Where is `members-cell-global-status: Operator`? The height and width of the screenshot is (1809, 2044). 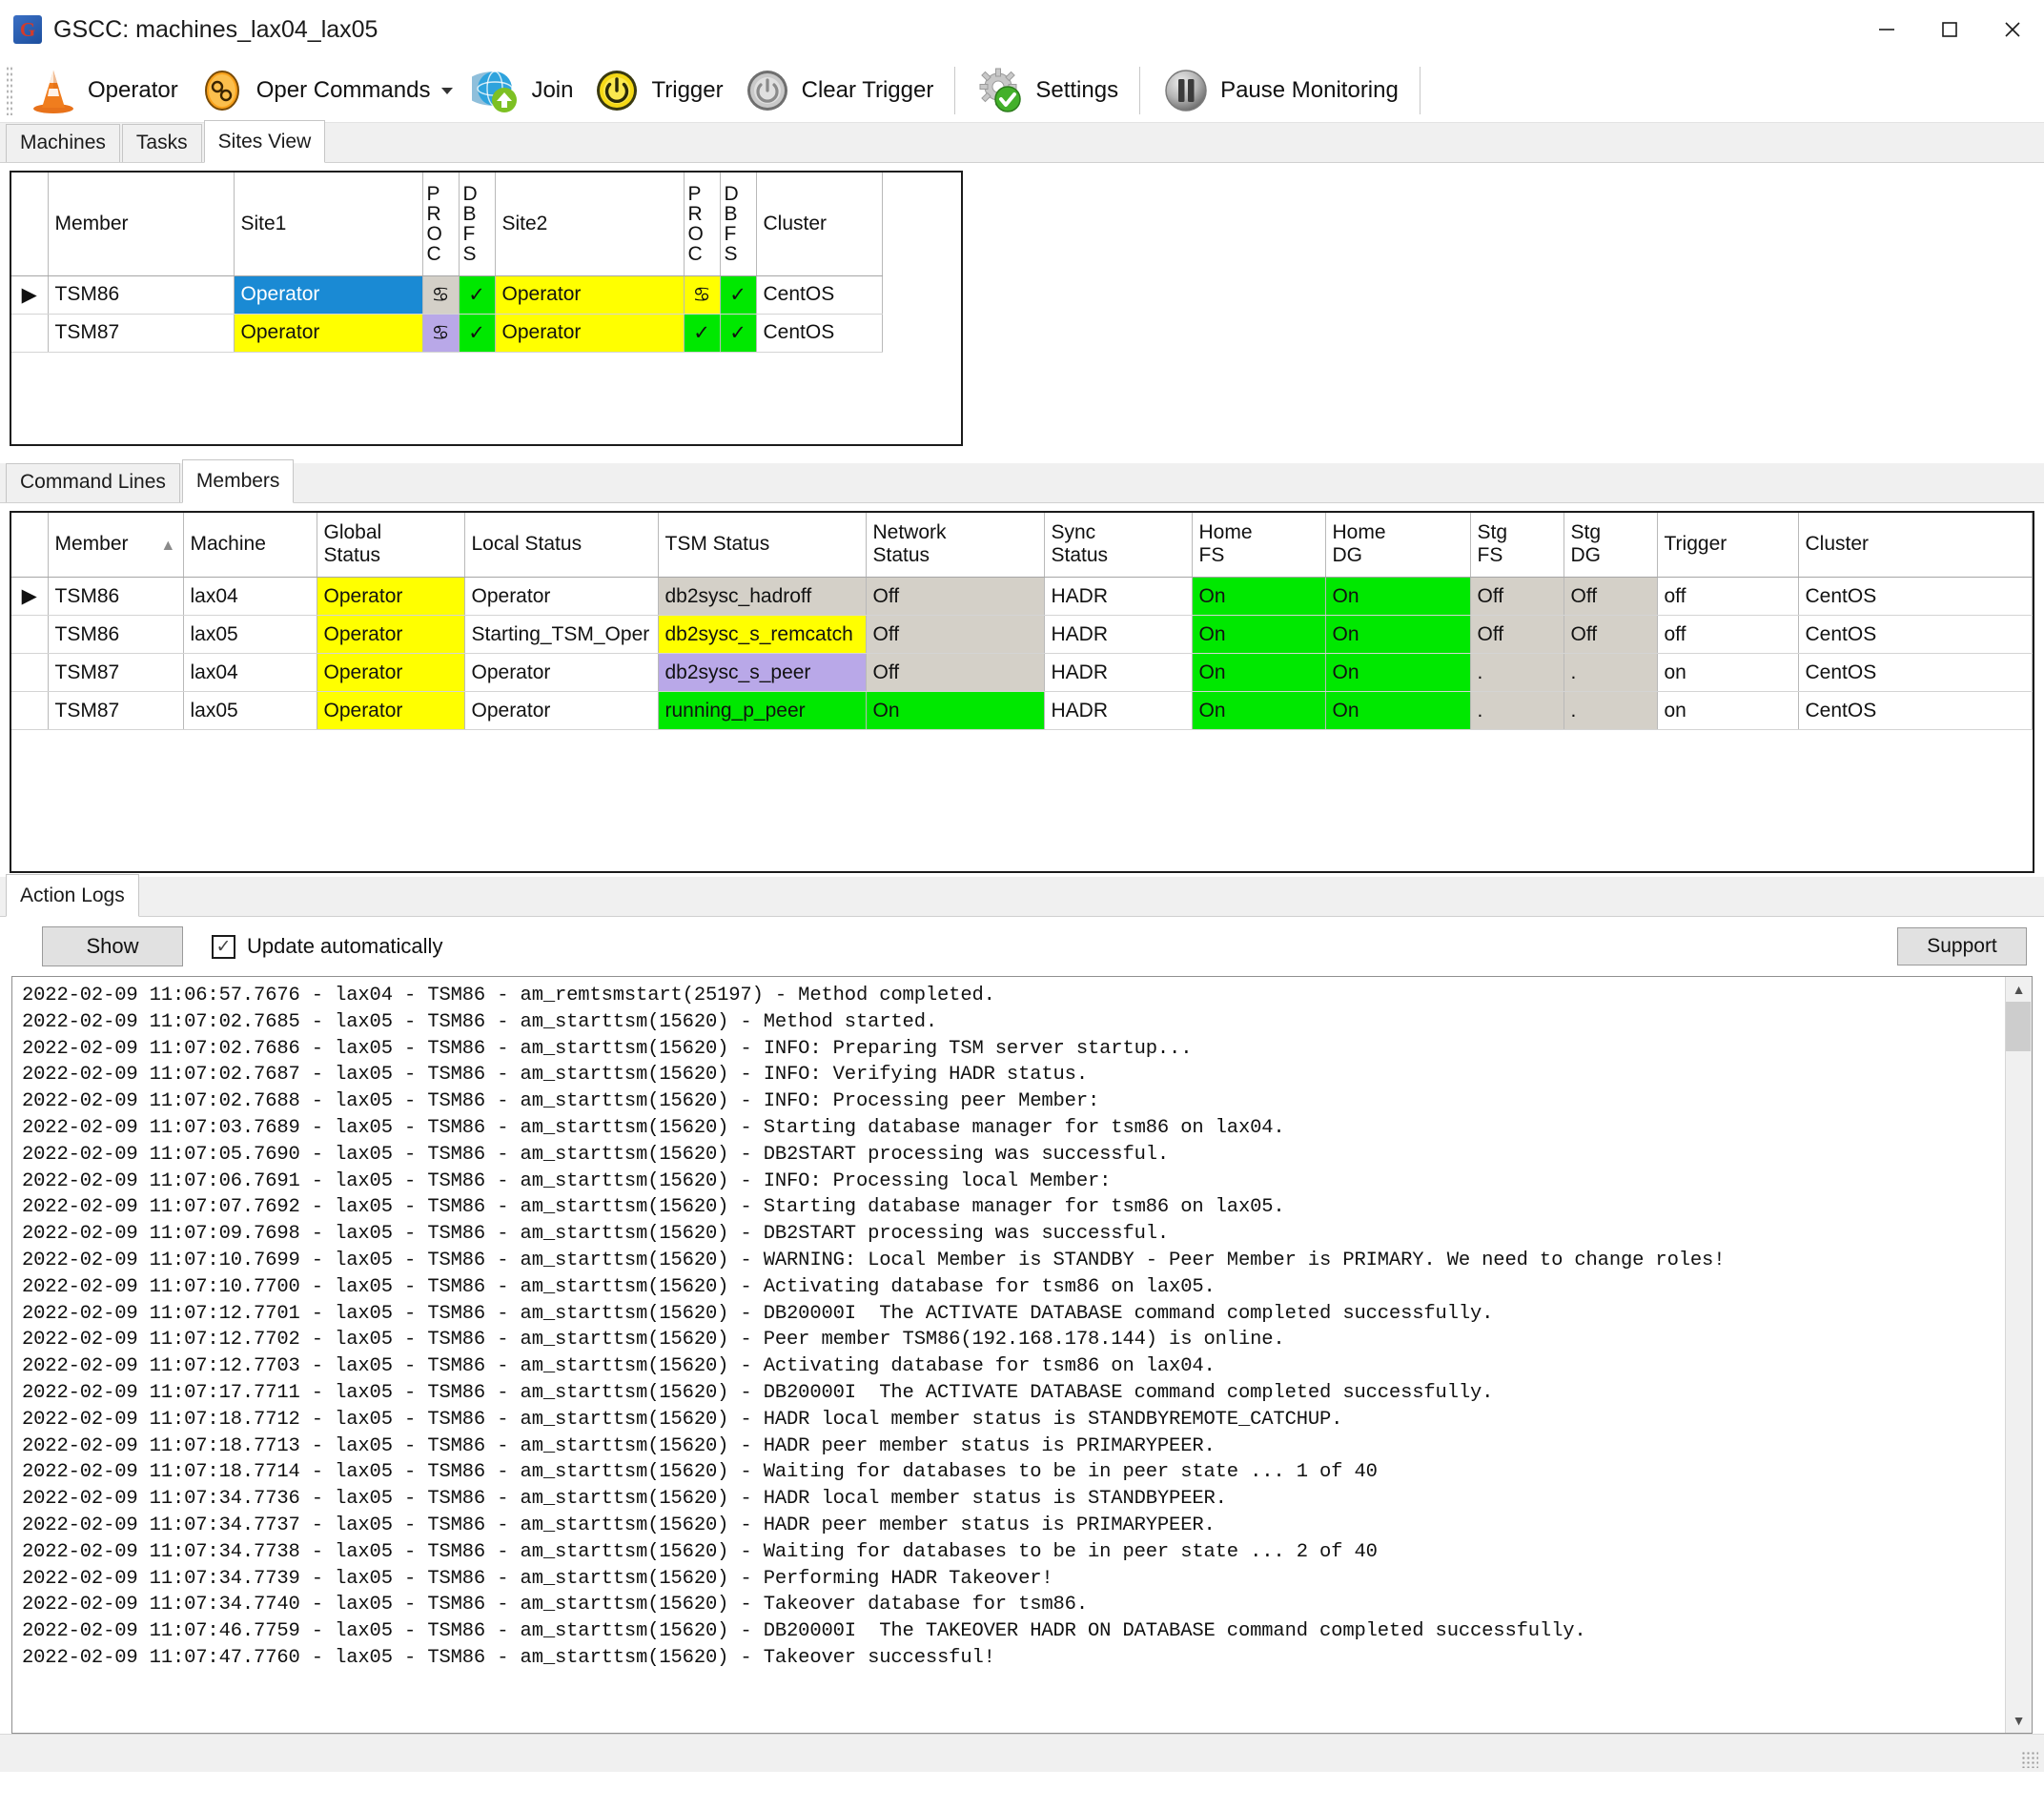 members-cell-global-status: Operator is located at coordinates (391, 711).